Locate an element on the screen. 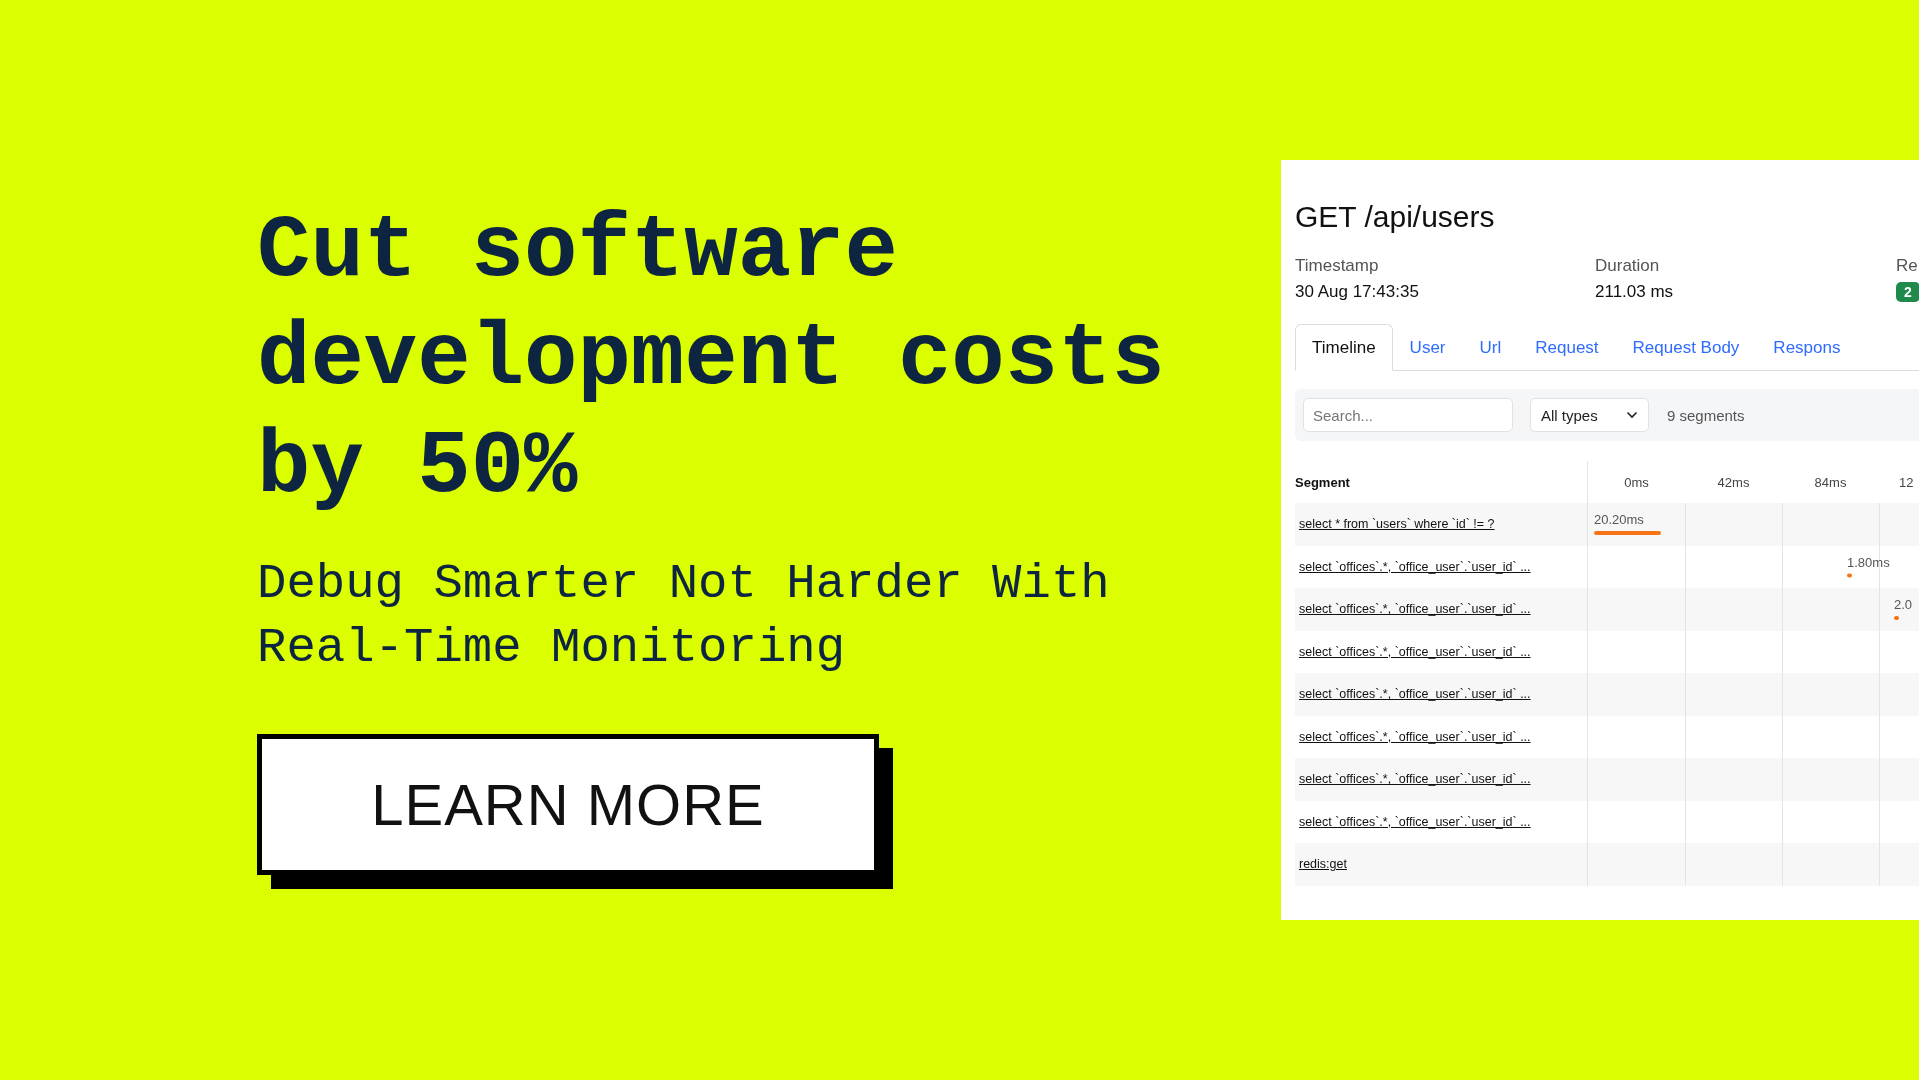 This screenshot has height=1080, width=1919. headline: Cut software development costs by 50% is located at coordinates (711, 360).